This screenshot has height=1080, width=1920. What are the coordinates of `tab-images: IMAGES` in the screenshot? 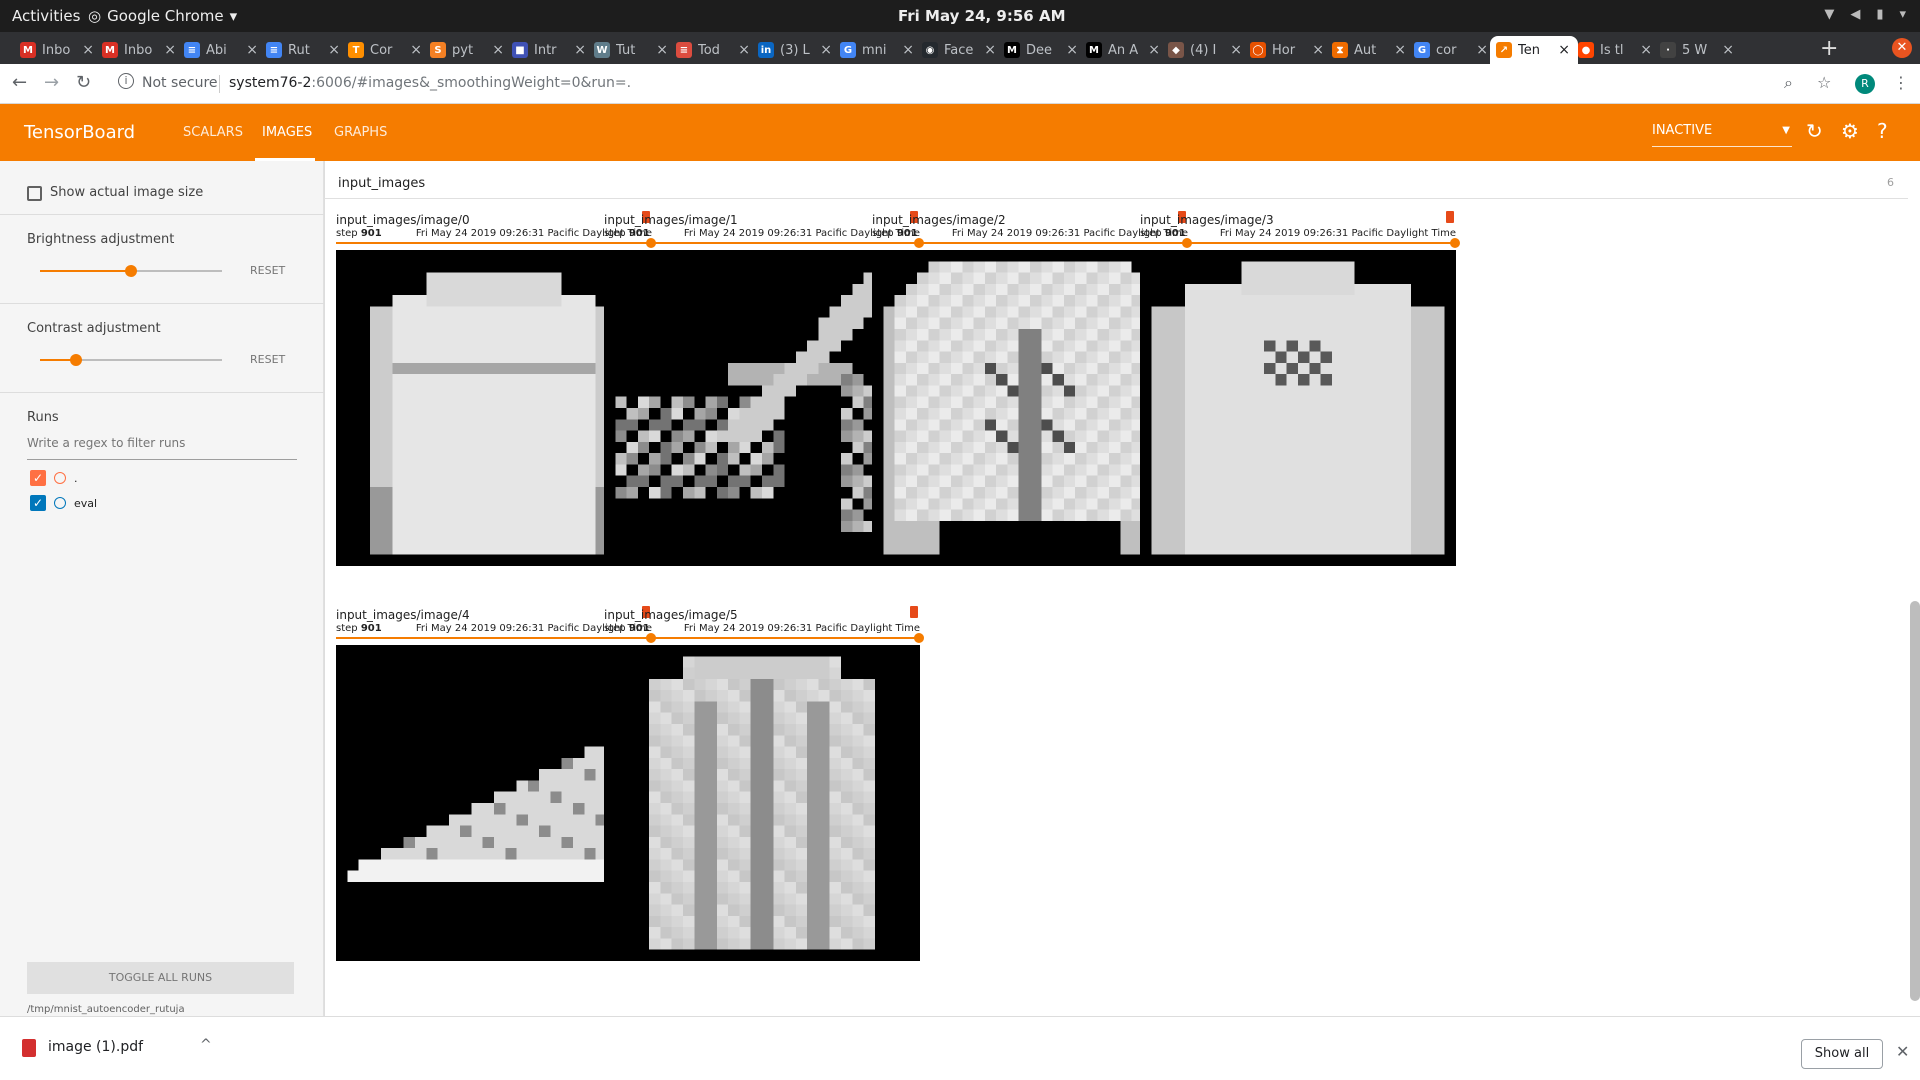 It's located at (287, 132).